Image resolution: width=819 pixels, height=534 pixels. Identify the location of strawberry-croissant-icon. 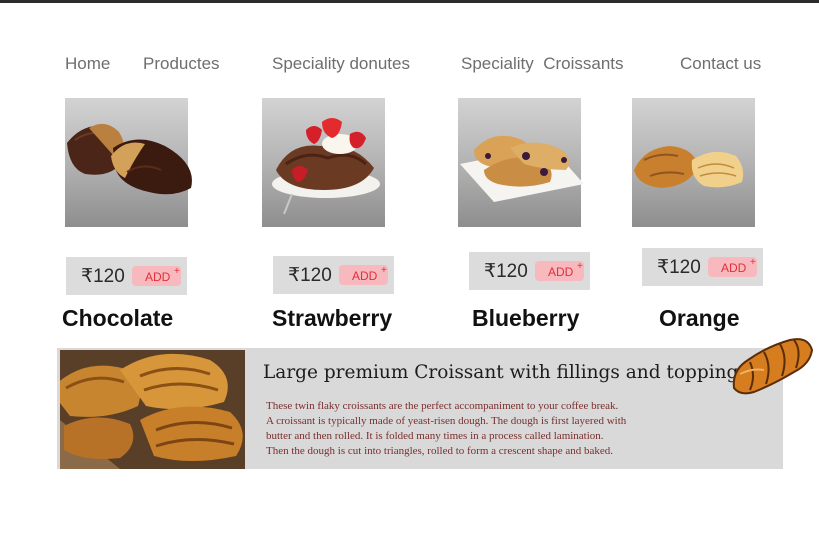
(326, 166).